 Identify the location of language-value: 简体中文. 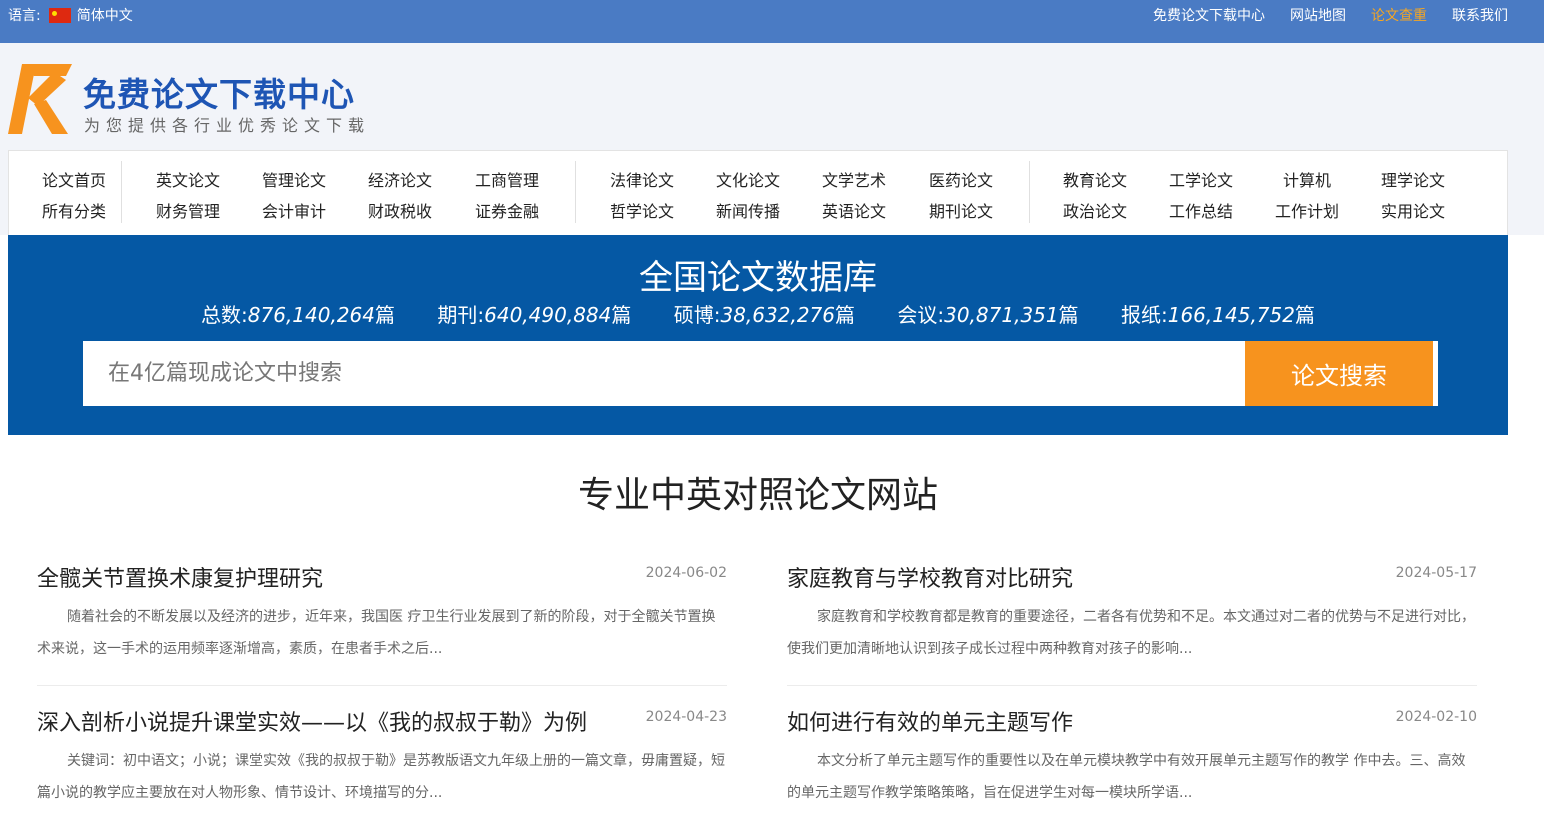
(105, 15).